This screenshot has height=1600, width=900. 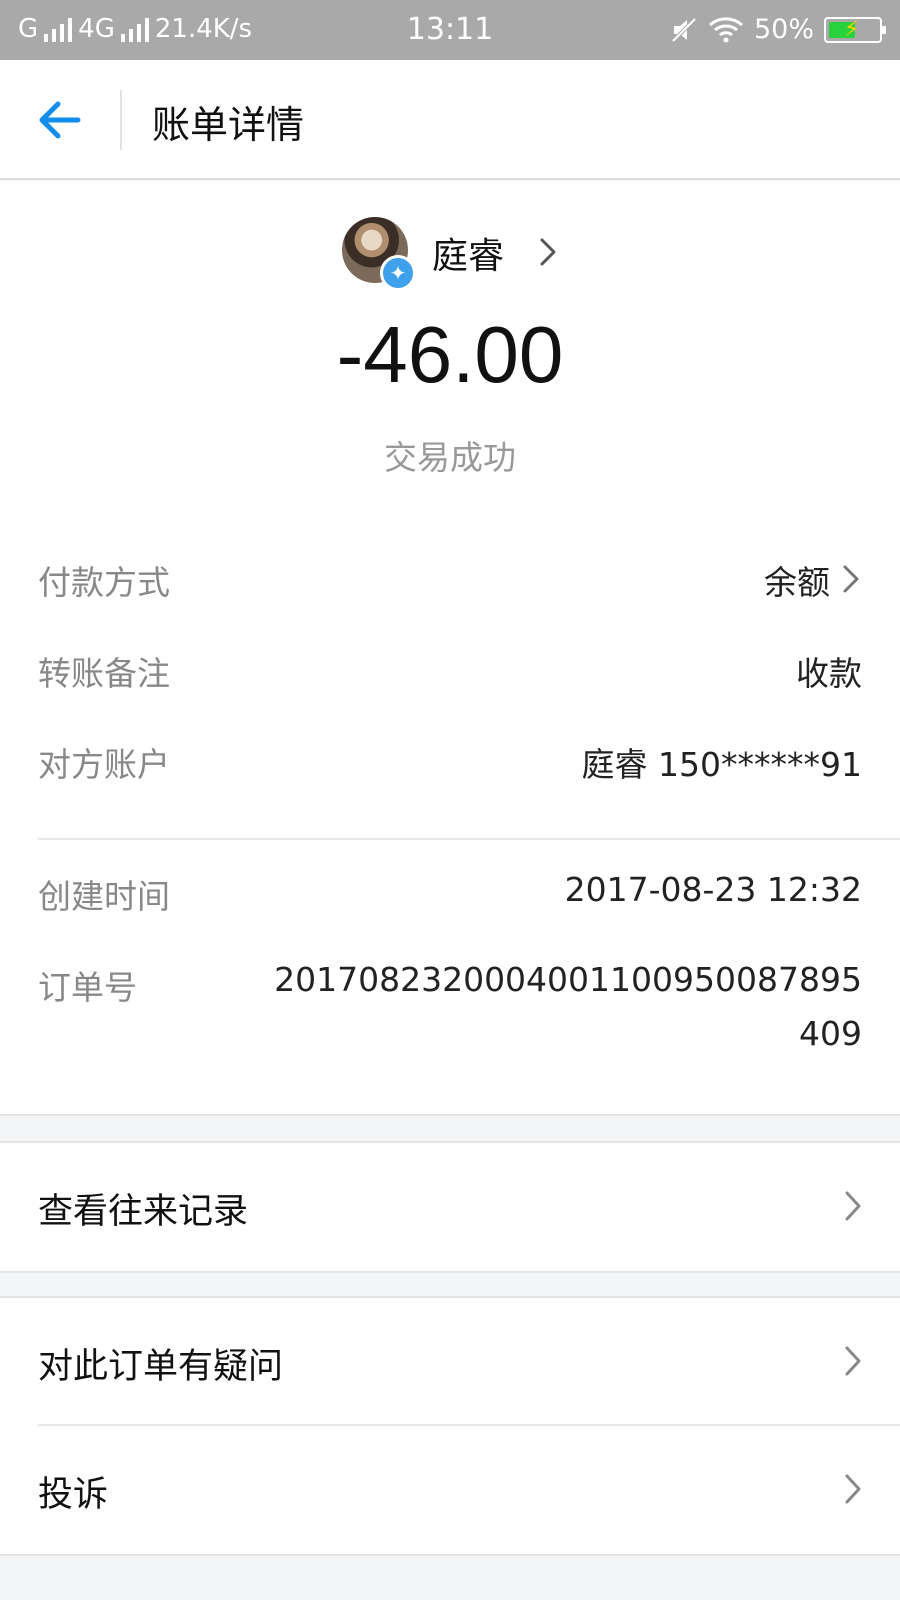 I want to click on payee-name: 庭睿, so click(x=468, y=256).